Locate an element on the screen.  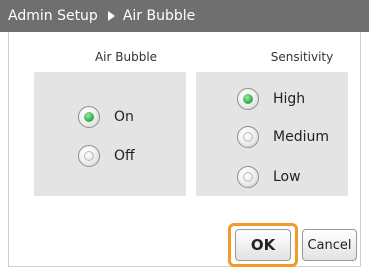
cancel-button: Cancel is located at coordinates (329, 245).